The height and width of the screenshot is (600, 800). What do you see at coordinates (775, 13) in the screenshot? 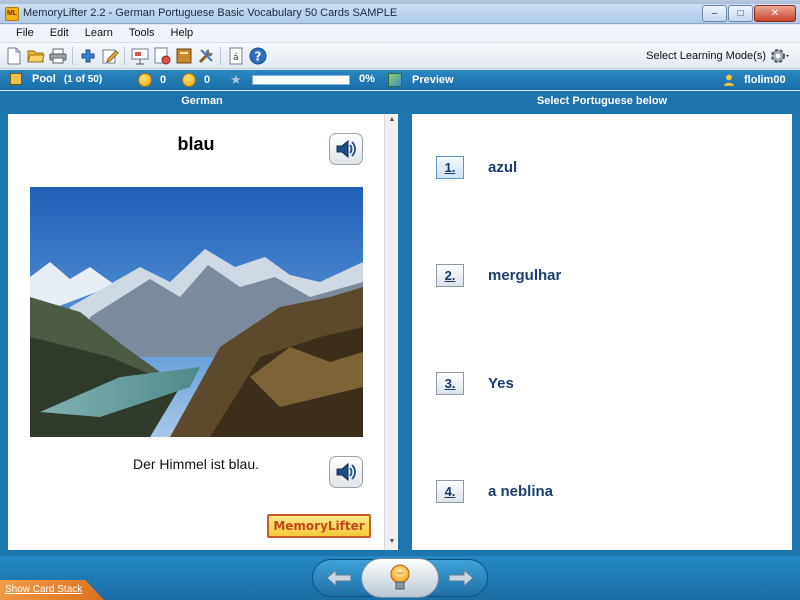
I see `close-button: ✕` at bounding box center [775, 13].